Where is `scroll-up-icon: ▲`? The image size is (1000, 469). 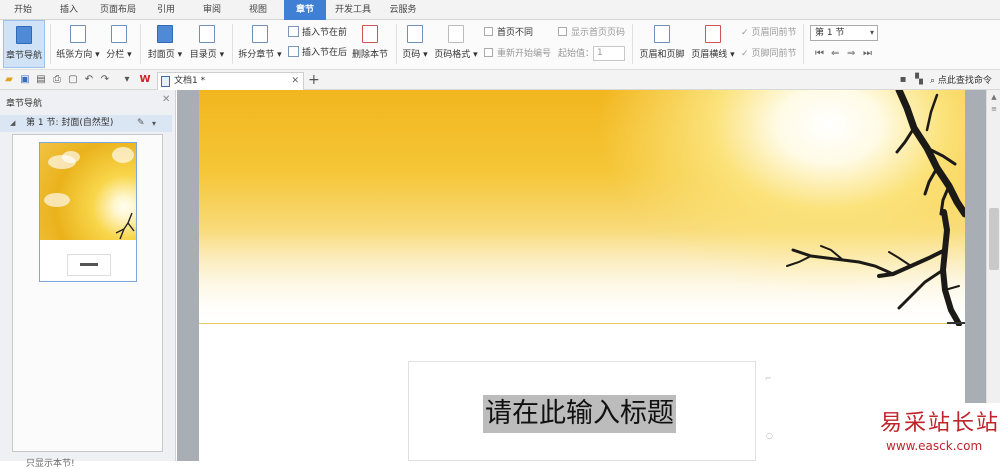 scroll-up-icon: ▲ is located at coordinates (994, 97).